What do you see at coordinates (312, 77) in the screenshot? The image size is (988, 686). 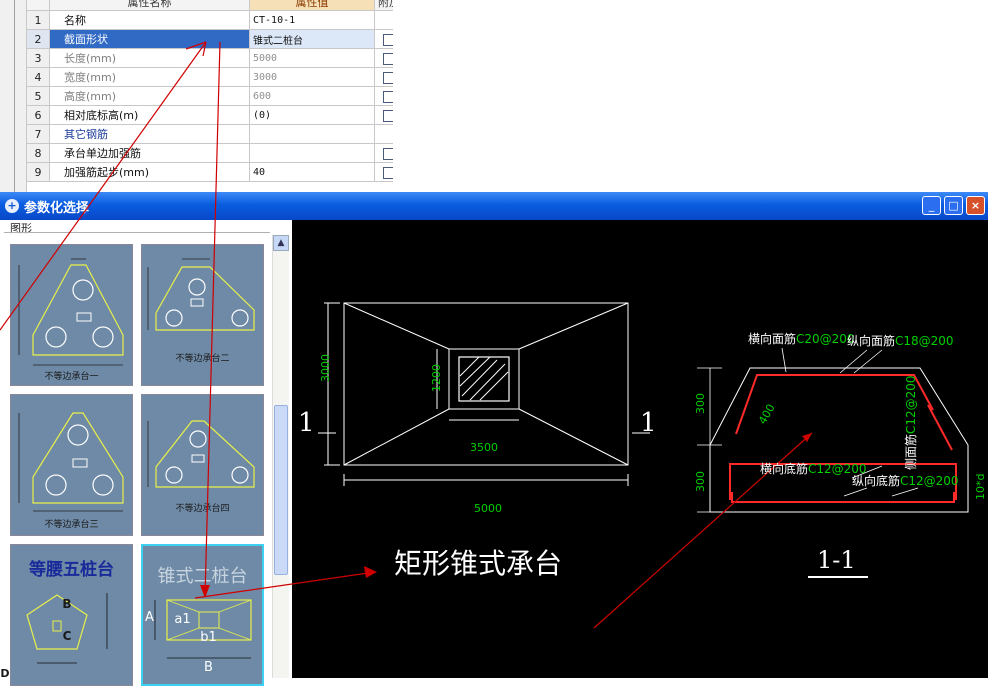 I see `row-value: 3000` at bounding box center [312, 77].